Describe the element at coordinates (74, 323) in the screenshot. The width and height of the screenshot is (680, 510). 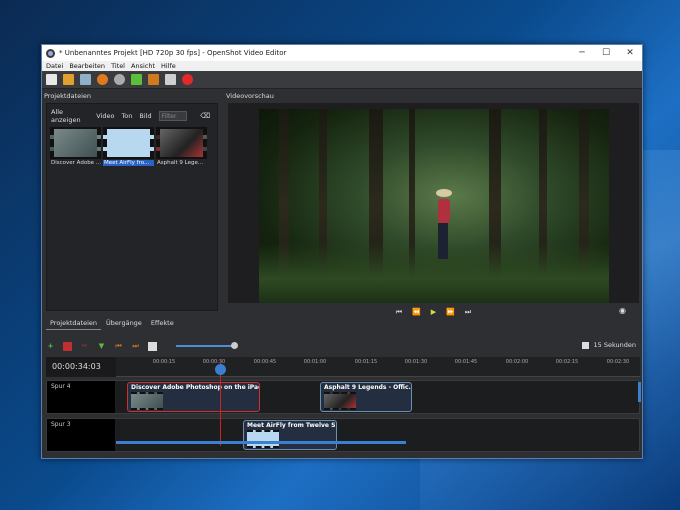
I see `tab-project-files: Projektdateien` at that location.